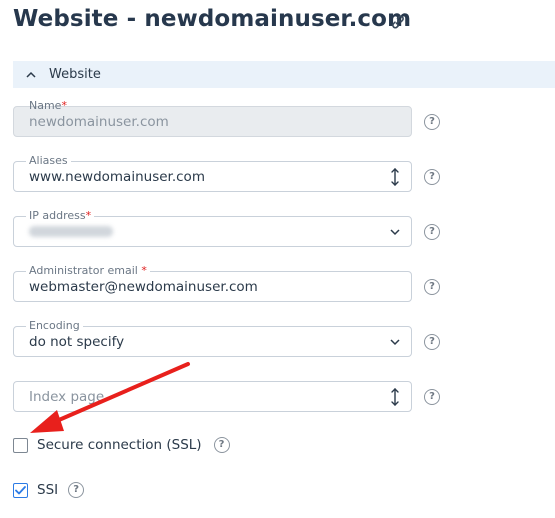 Image resolution: width=555 pixels, height=518 pixels. Describe the element at coordinates (212, 228) in the screenshot. I see `ip-address-select: IP address*` at that location.